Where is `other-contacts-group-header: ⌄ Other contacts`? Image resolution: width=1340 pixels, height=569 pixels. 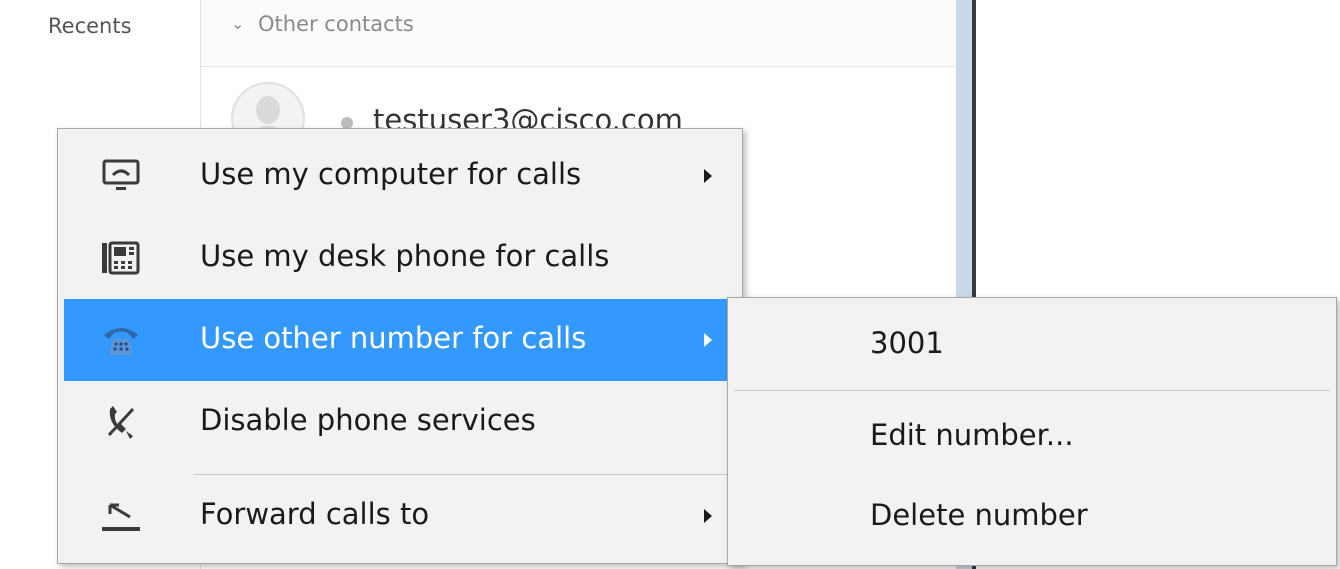
other-contacts-group-header: ⌄ Other contacts is located at coordinates (579, 33).